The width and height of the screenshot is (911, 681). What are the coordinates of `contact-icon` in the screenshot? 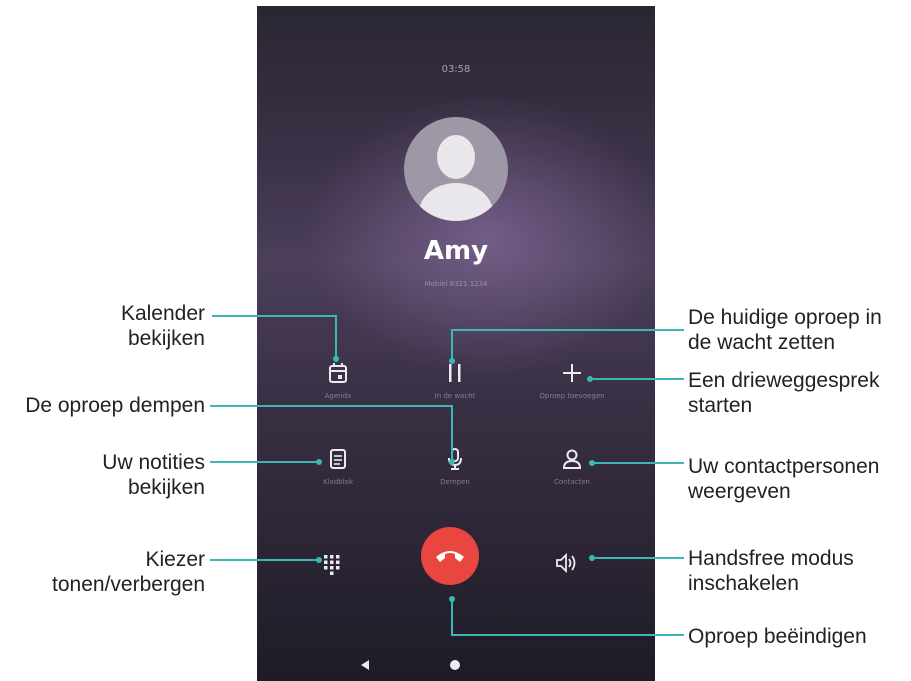 It's located at (572, 461).